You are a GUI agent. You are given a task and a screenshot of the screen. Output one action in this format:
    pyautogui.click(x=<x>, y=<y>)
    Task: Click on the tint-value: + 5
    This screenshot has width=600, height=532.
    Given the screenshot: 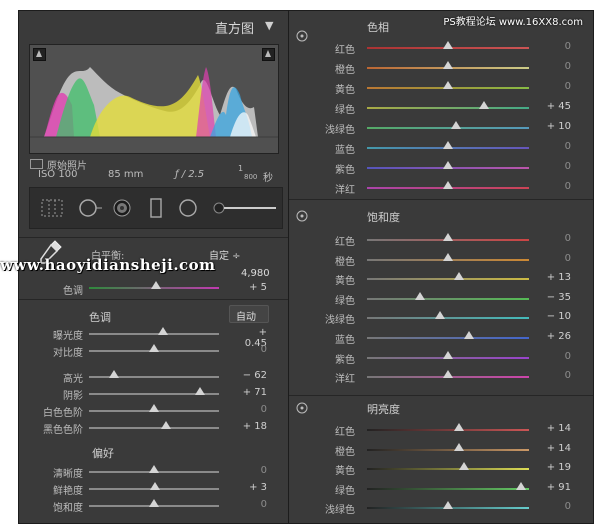 What is the action you would take?
    pyautogui.click(x=252, y=287)
    